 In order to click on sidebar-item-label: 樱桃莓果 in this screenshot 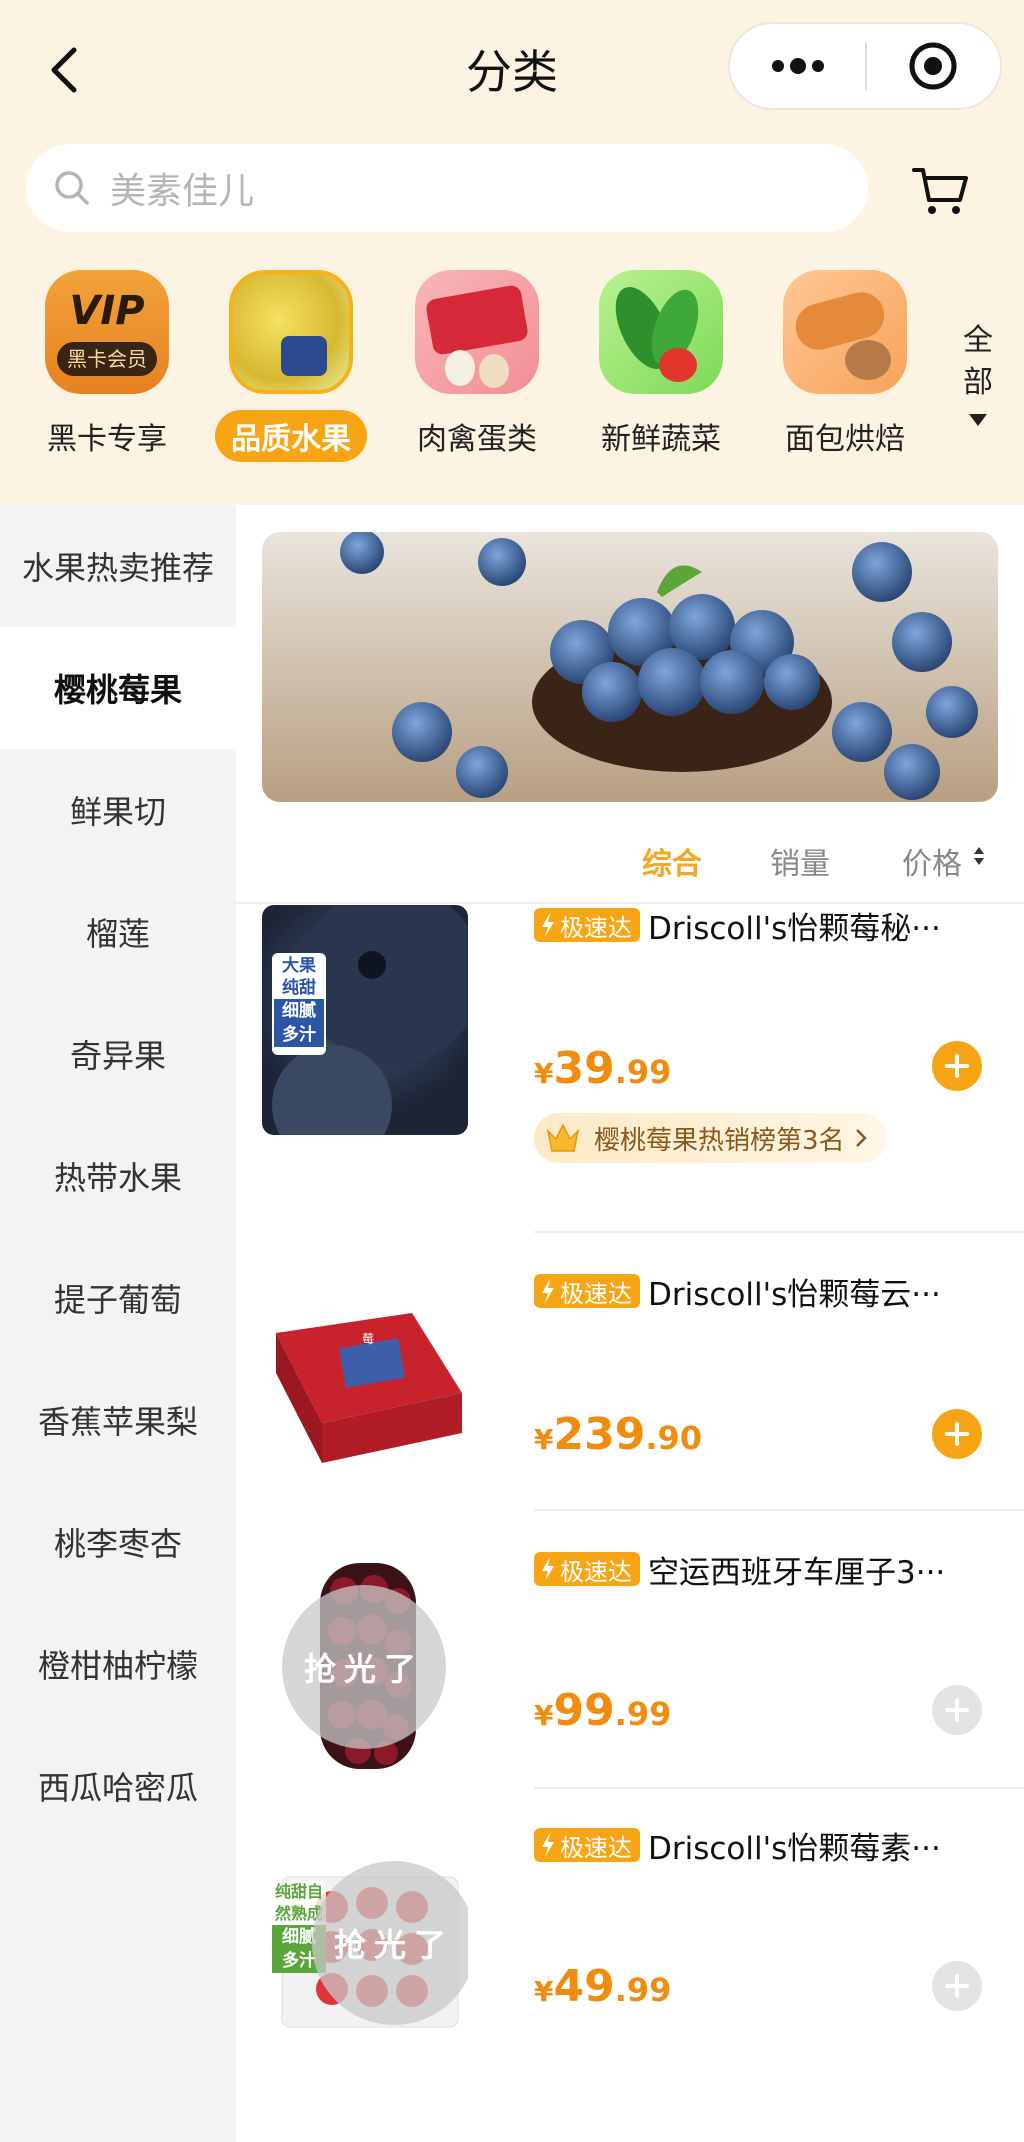, I will do `click(117, 690)`.